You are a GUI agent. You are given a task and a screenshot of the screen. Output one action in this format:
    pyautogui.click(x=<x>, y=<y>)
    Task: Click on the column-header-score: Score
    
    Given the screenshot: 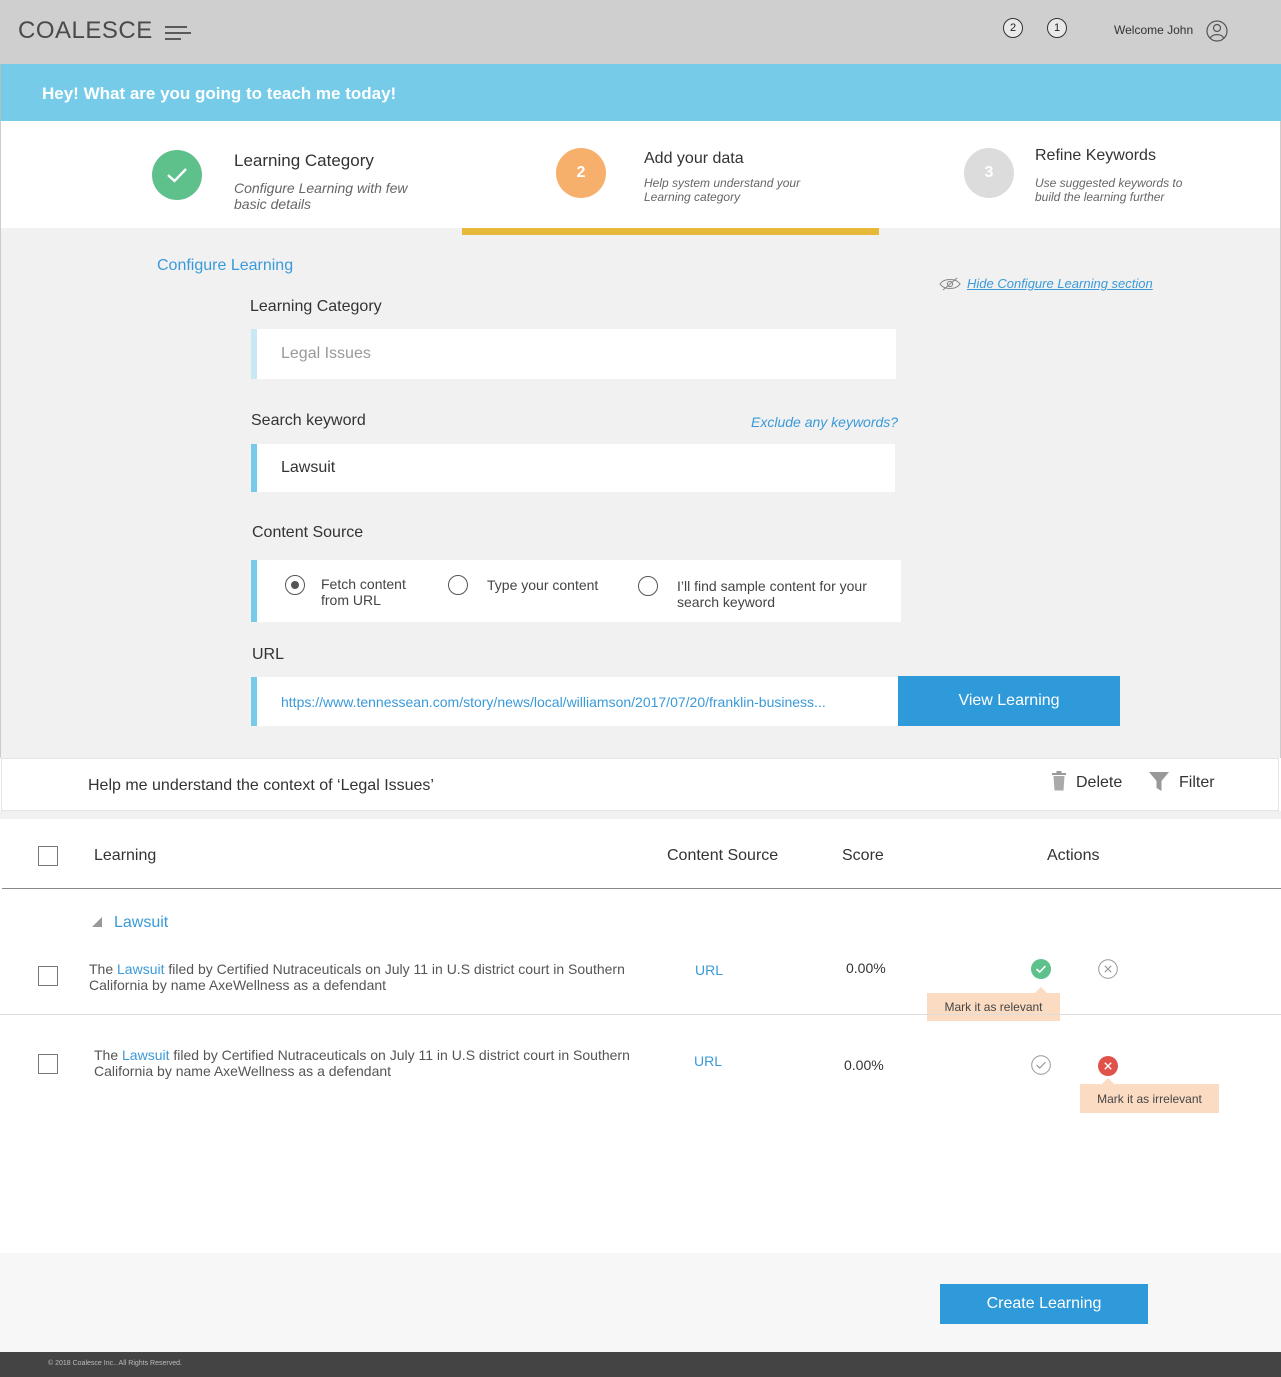 What is the action you would take?
    pyautogui.click(x=863, y=856)
    